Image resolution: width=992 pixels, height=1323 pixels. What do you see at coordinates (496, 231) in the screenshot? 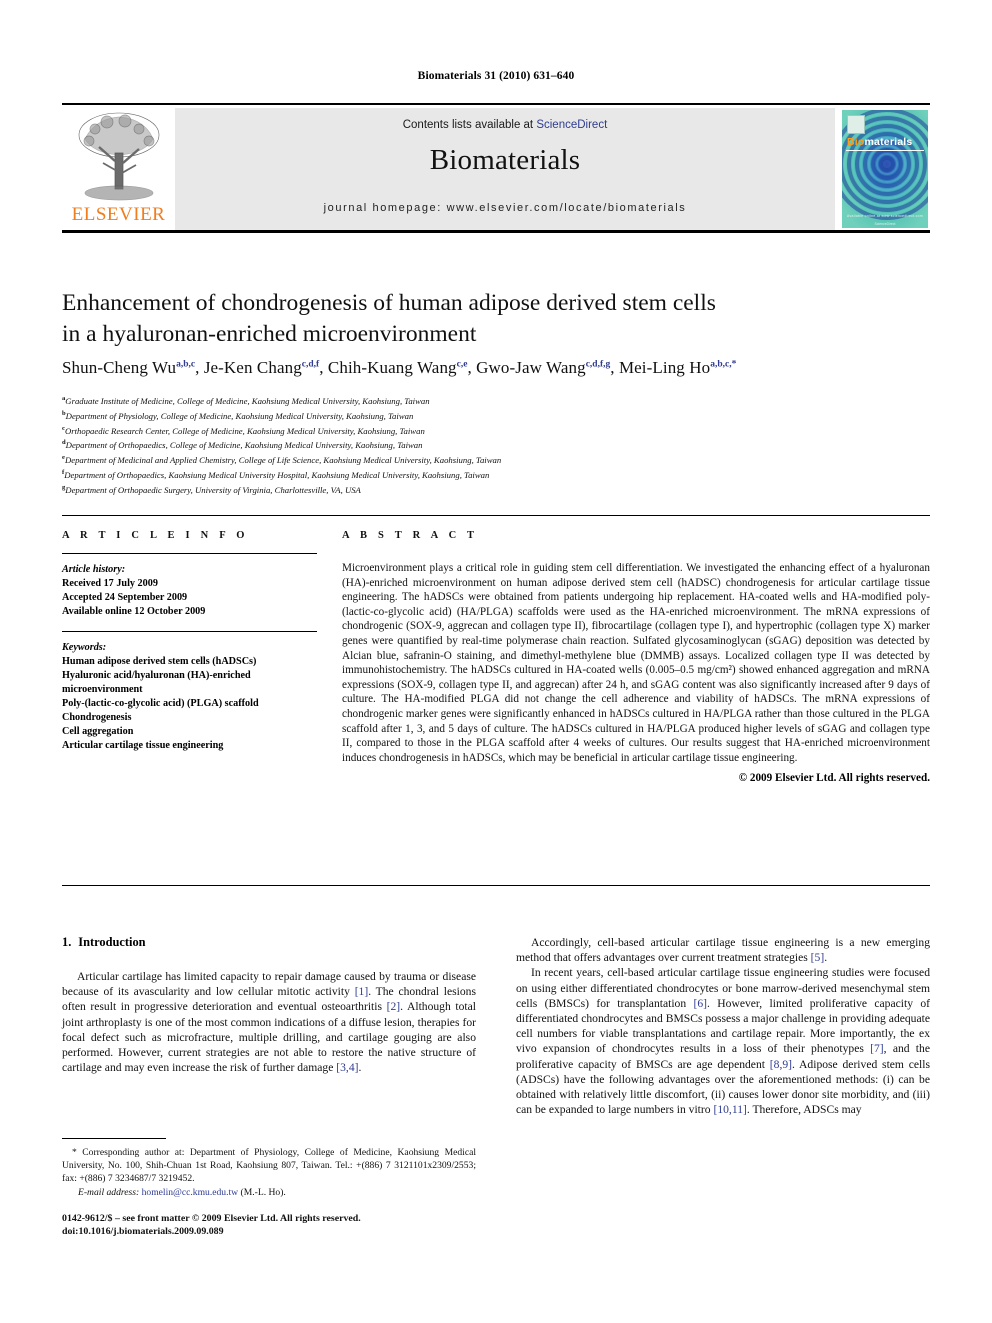
I see `masthead-bottom-rule` at bounding box center [496, 231].